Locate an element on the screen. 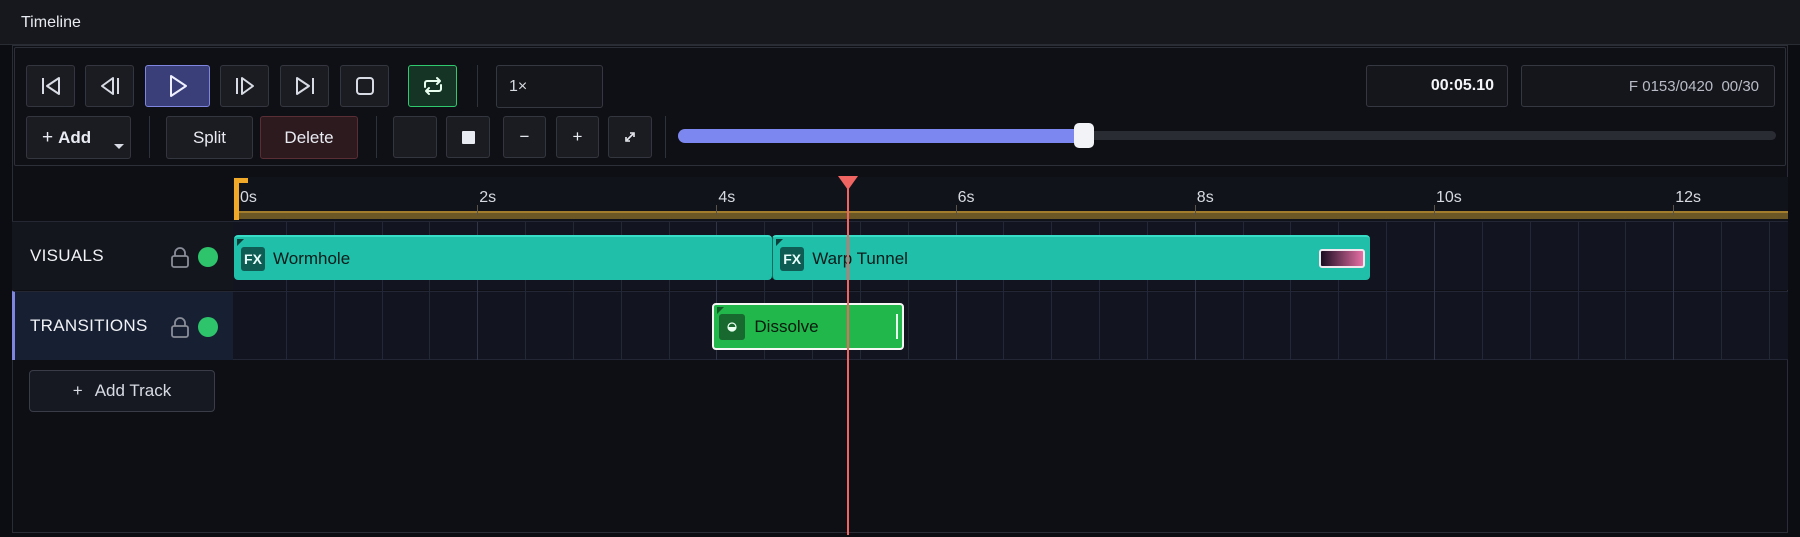 Image resolution: width=1800 pixels, height=537 pixels. clip-label: Dissolve is located at coordinates (786, 326).